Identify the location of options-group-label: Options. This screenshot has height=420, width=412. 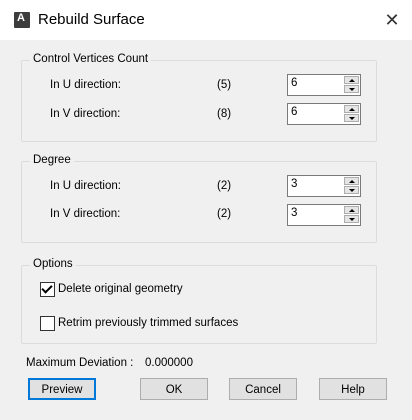
(53, 264).